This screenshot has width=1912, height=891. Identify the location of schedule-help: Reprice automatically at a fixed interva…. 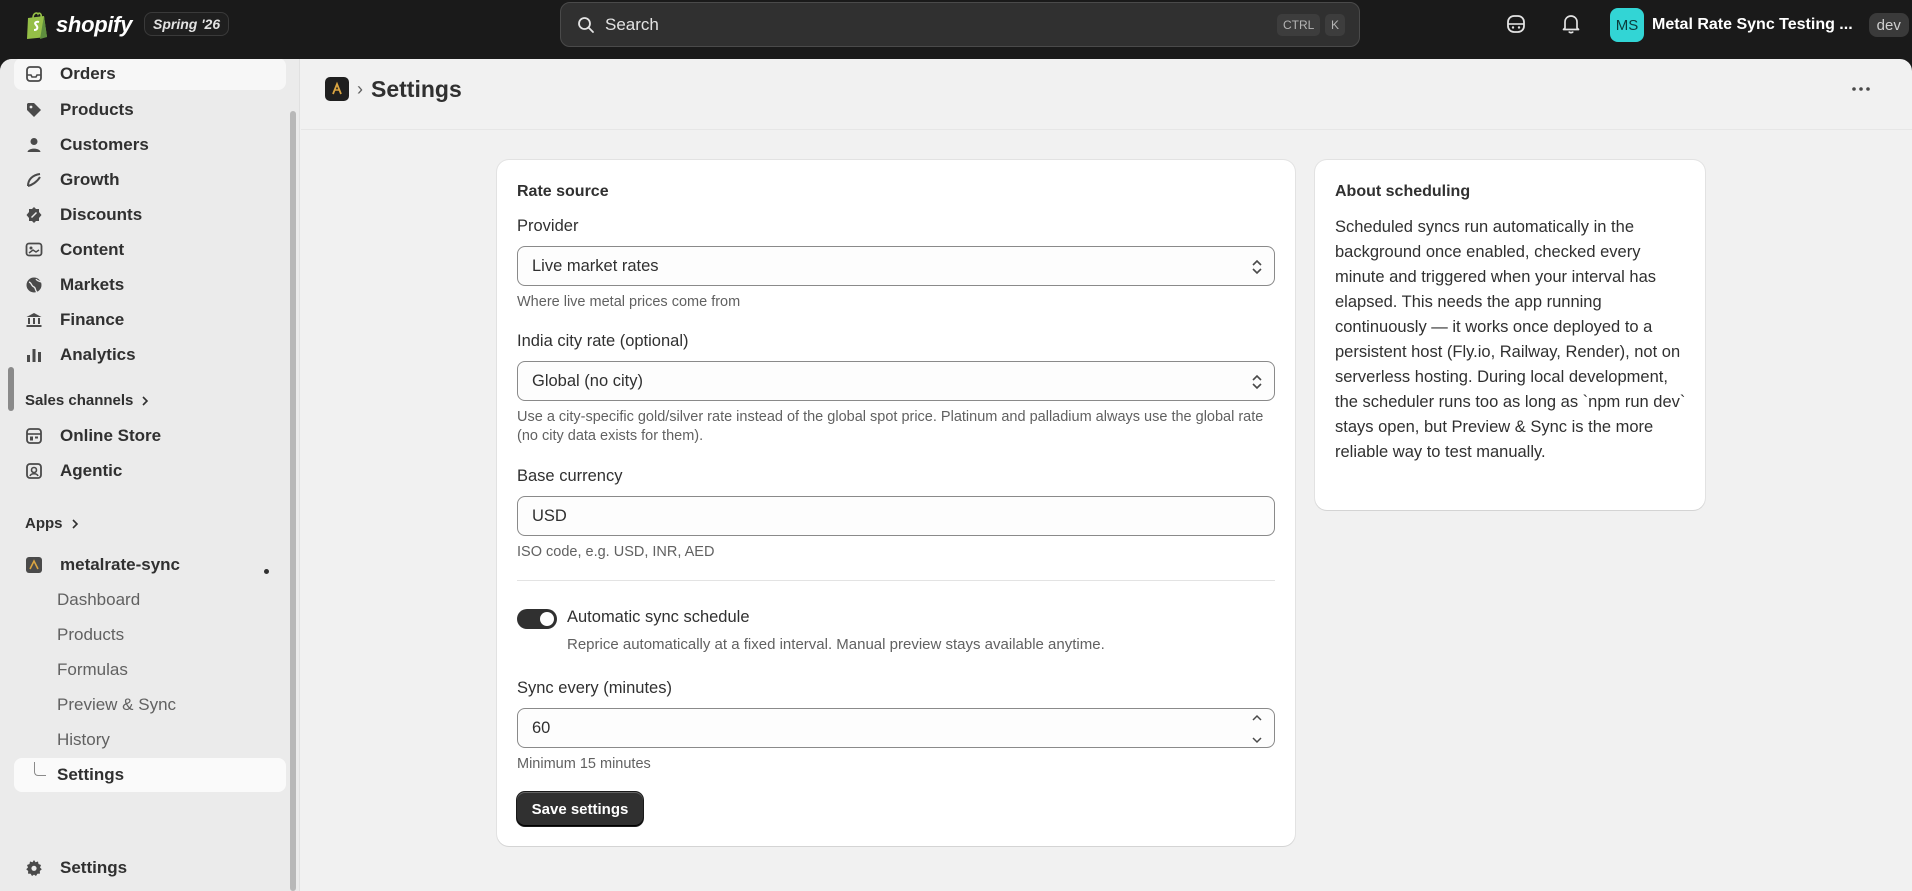
(836, 644).